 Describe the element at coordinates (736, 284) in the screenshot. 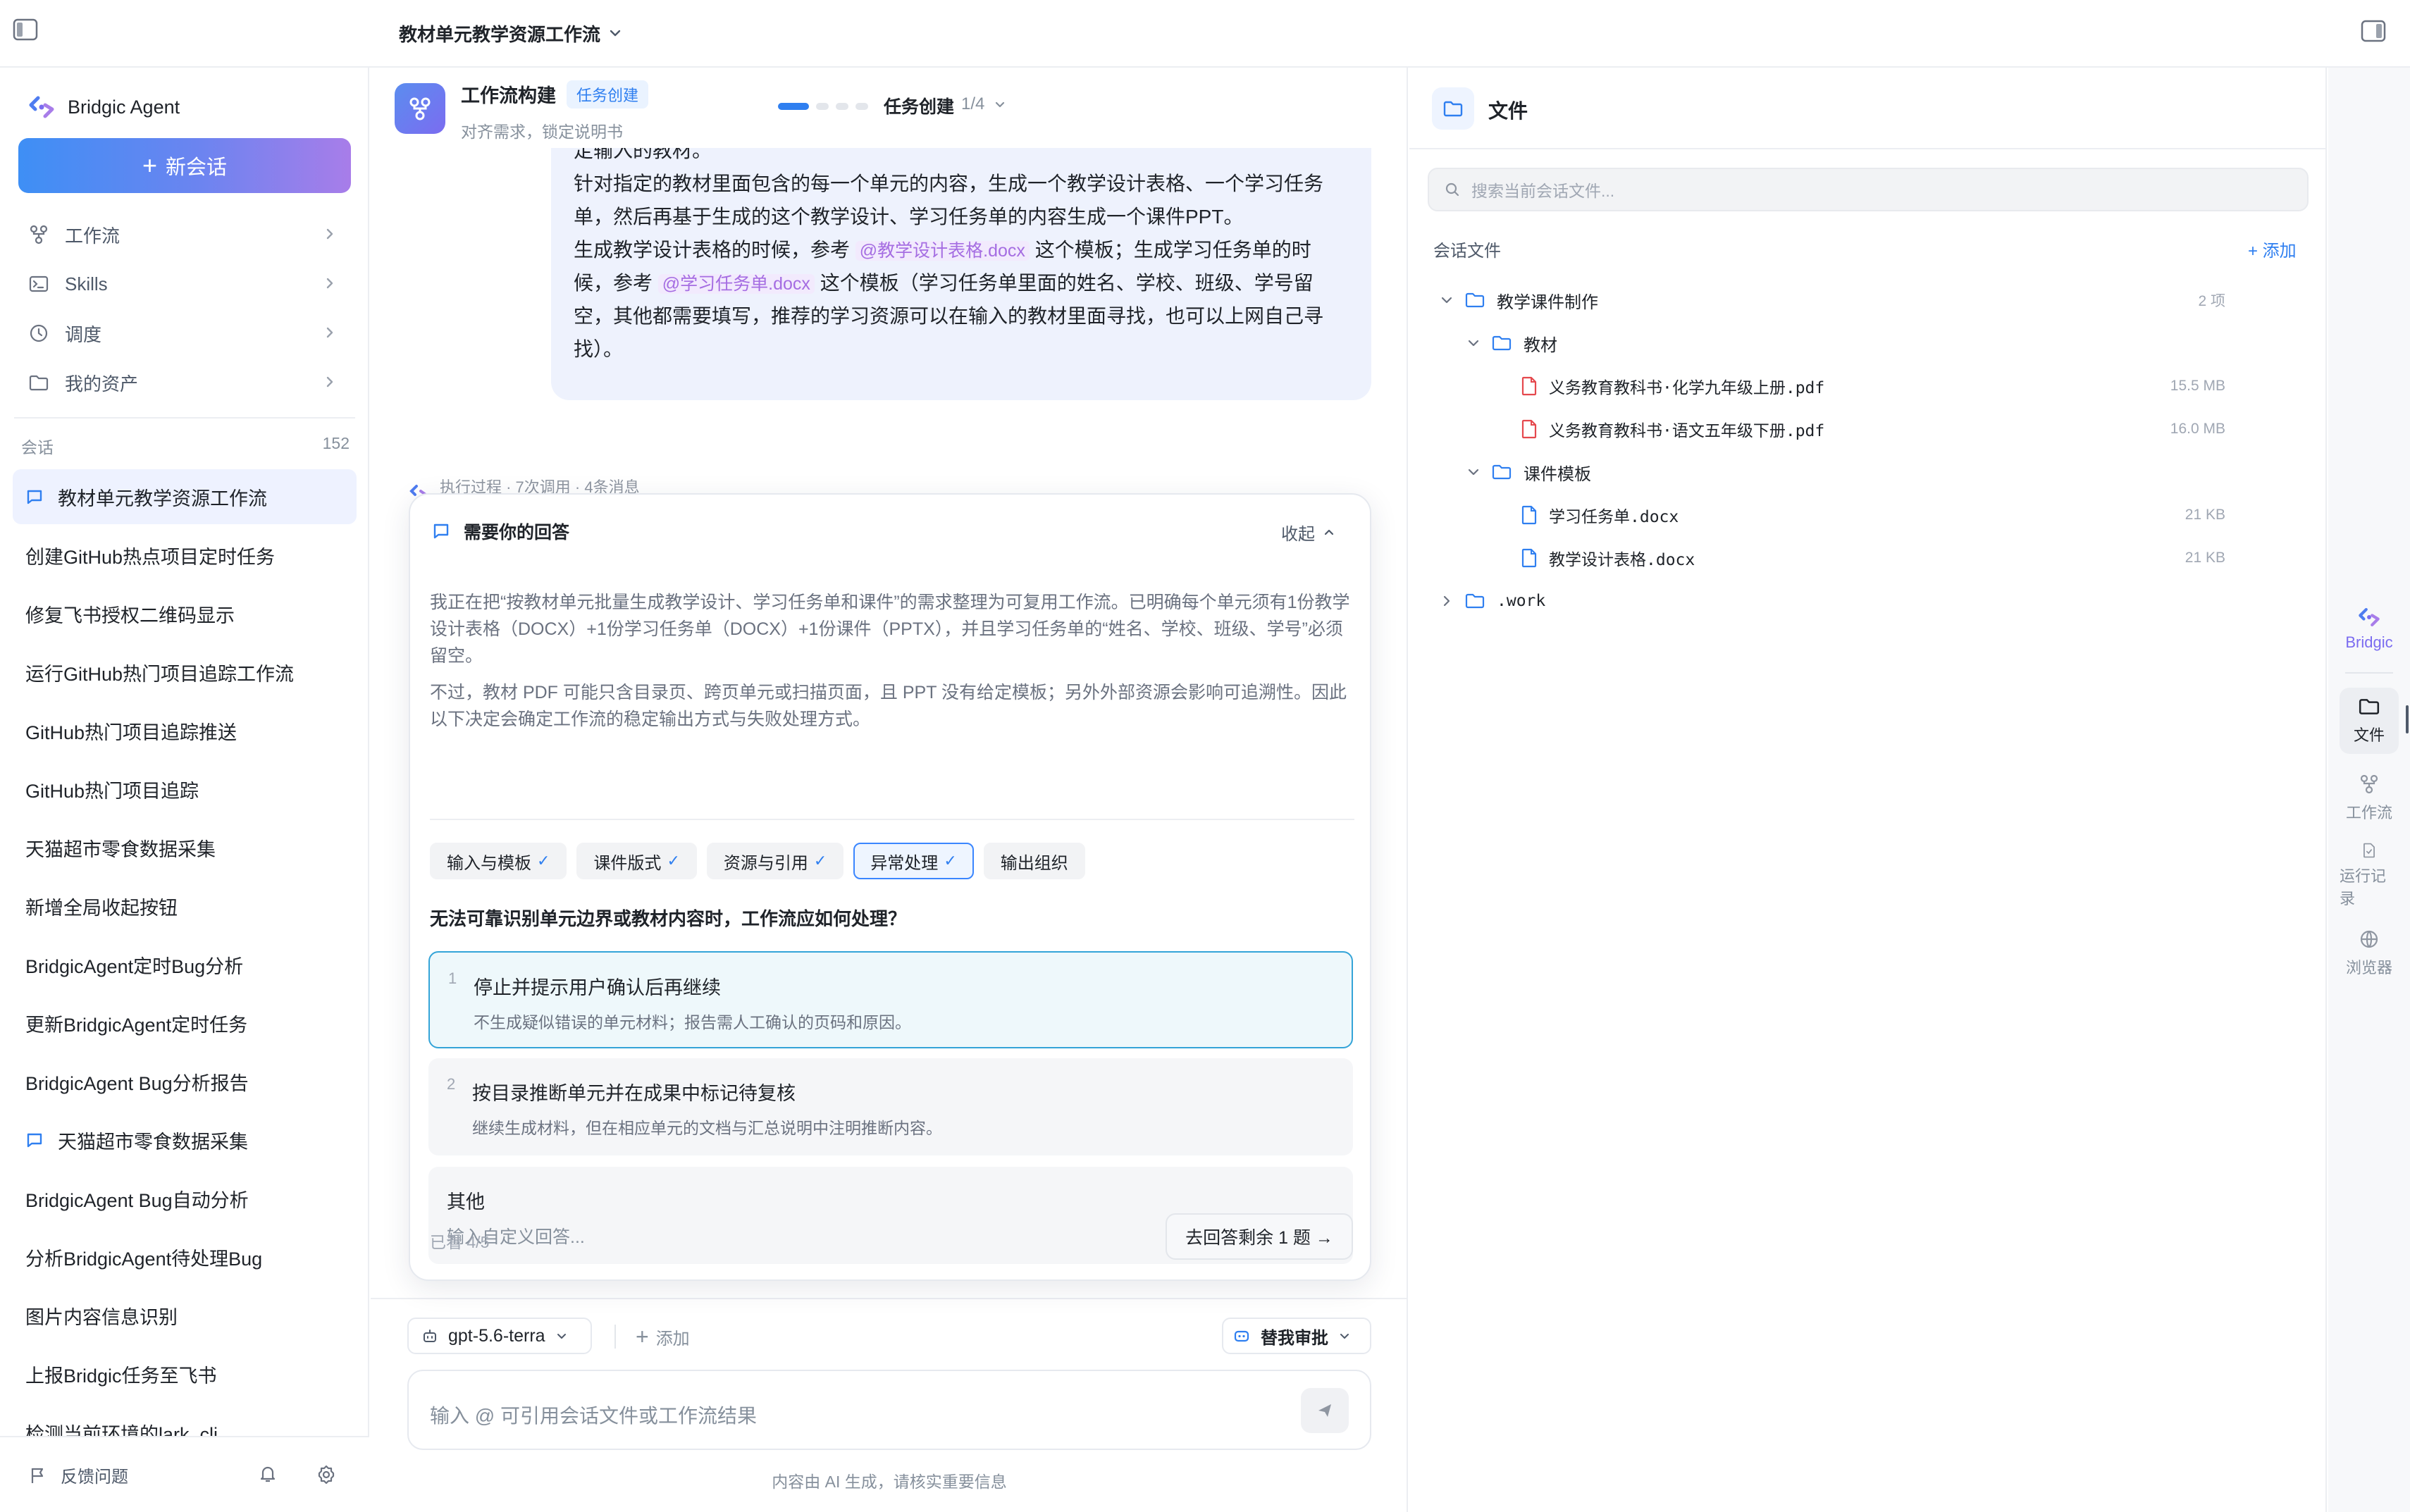

I see `file-mention: @学习任务单.docx` at that location.